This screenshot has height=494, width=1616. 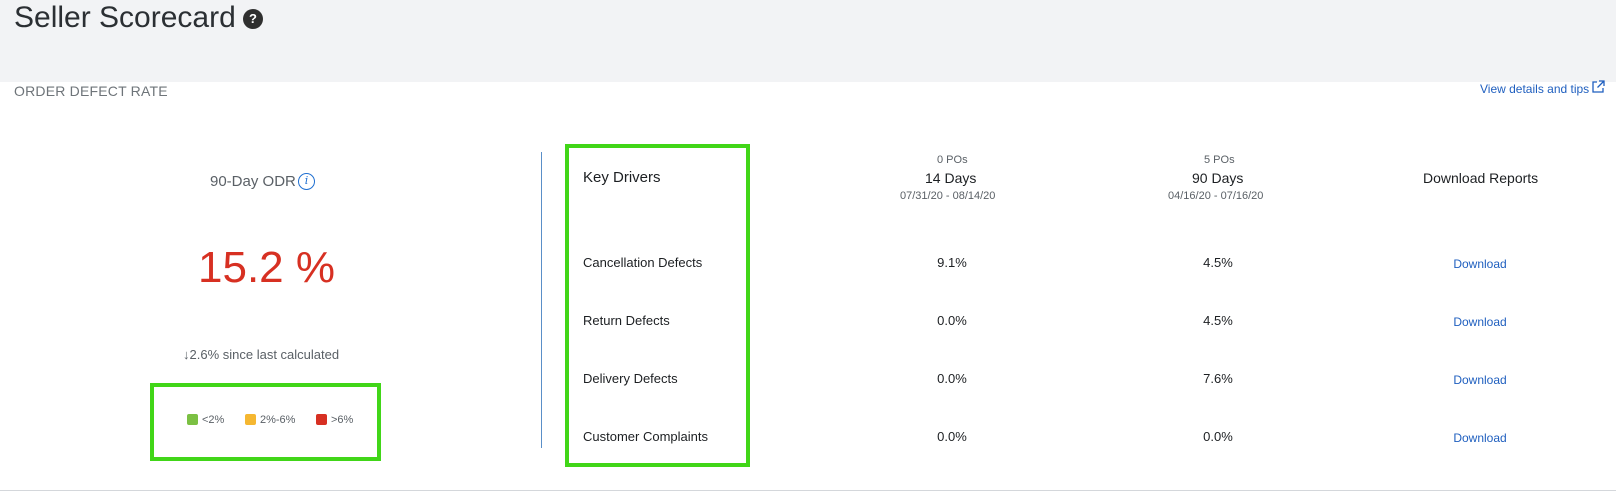 I want to click on key-drivers-highlight-box, so click(x=657, y=305).